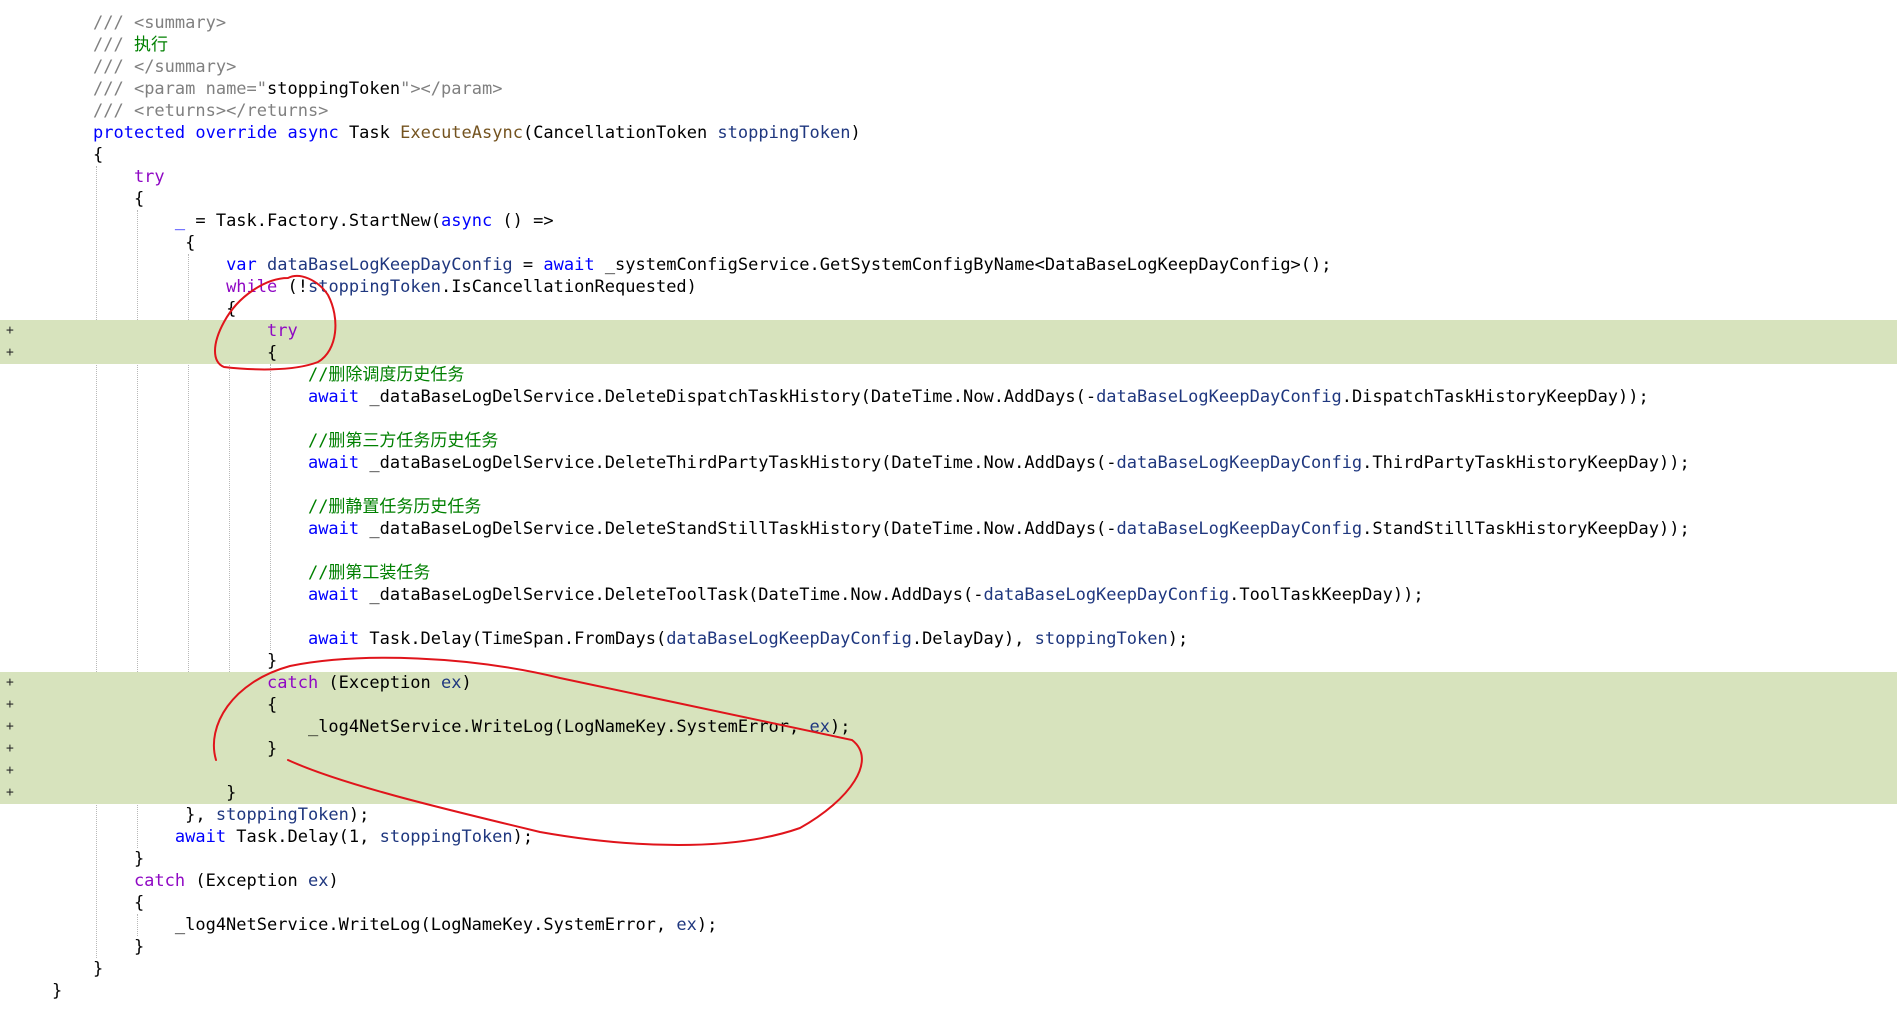 This screenshot has height=1013, width=1897. Describe the element at coordinates (948, 45) in the screenshot. I see `code-line: /// 执行` at that location.